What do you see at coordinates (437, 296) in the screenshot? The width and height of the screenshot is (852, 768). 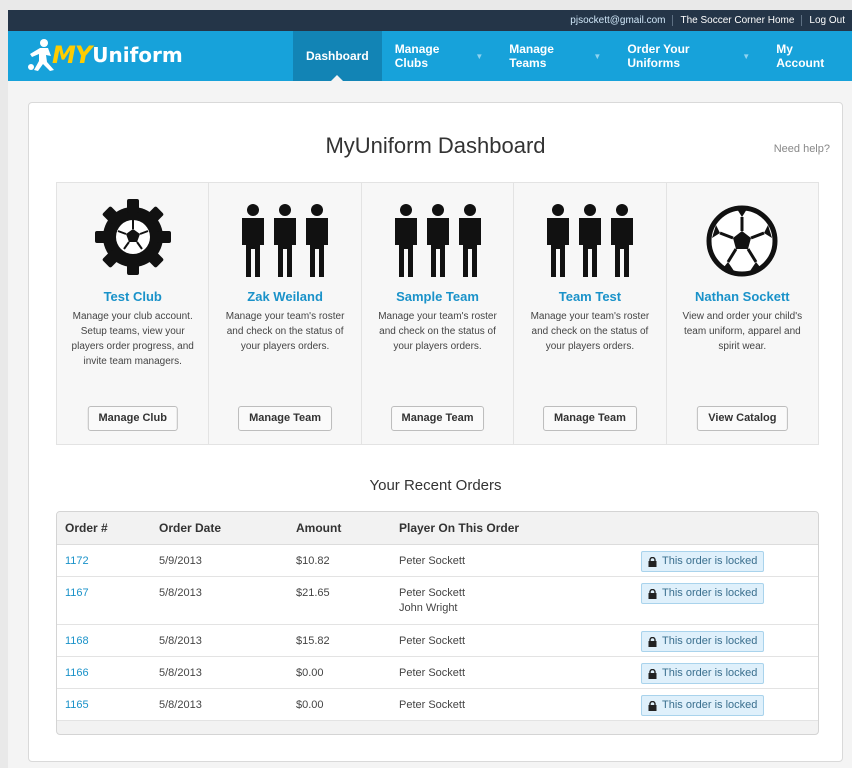 I see `card-title: Sample Team` at bounding box center [437, 296].